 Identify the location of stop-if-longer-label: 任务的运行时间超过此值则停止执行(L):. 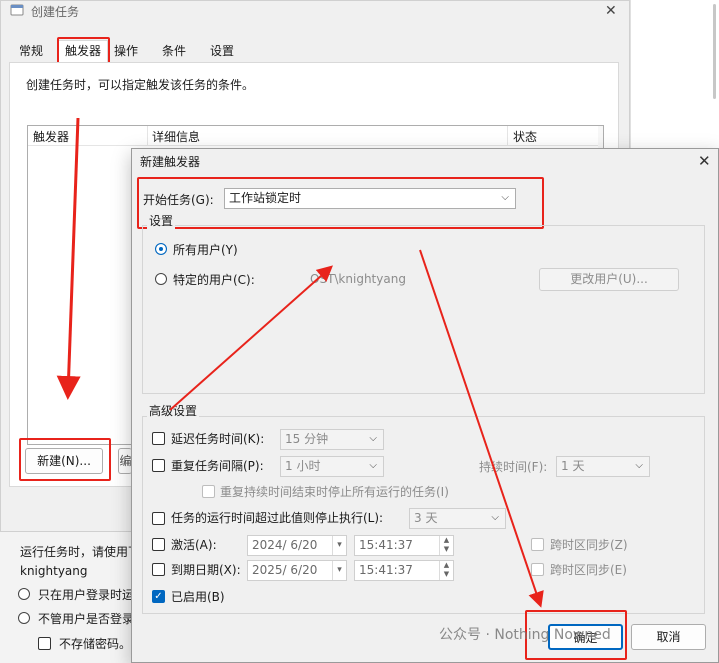
(277, 518).